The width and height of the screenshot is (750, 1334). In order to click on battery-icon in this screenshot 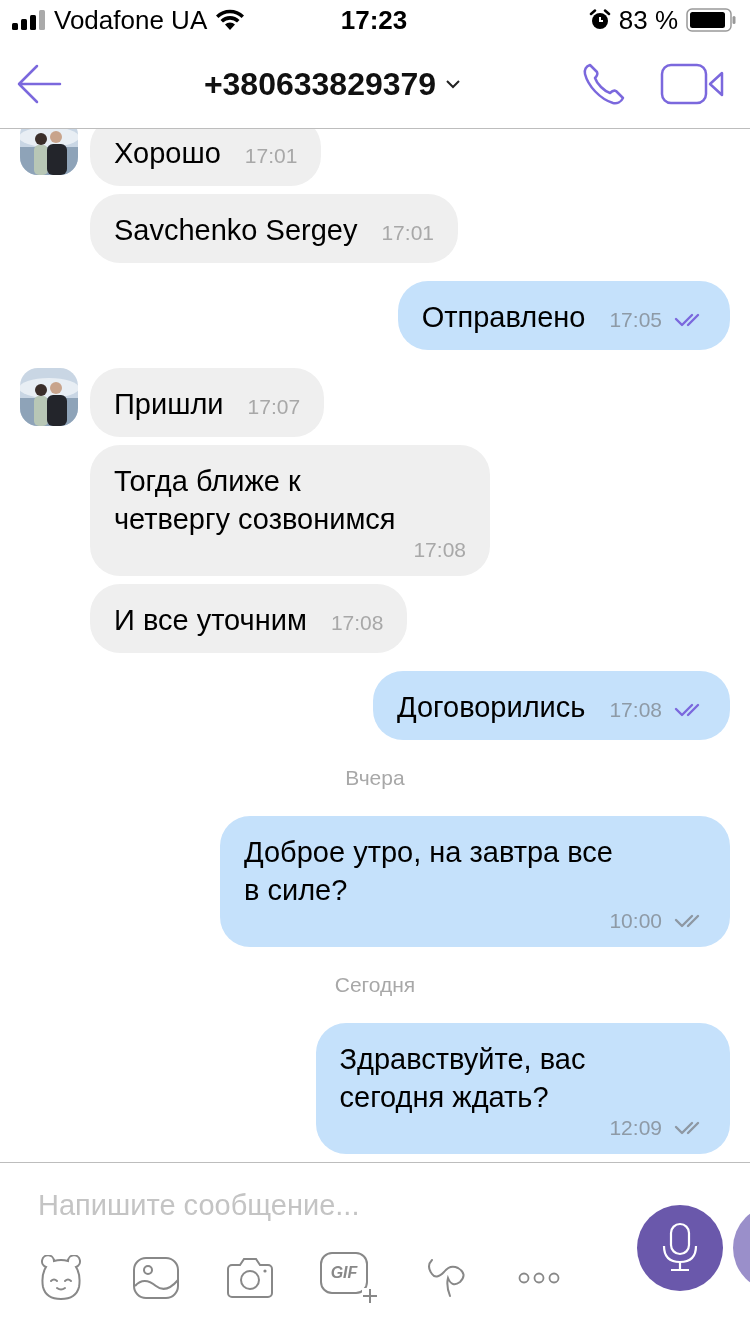, I will do `click(711, 20)`.